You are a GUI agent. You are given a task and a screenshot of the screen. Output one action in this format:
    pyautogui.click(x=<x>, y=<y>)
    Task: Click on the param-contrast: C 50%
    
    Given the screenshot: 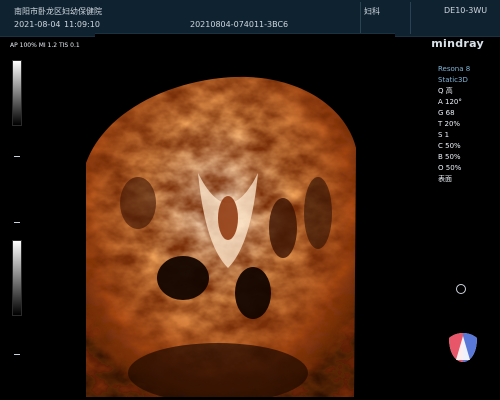 What is the action you would take?
    pyautogui.click(x=449, y=146)
    